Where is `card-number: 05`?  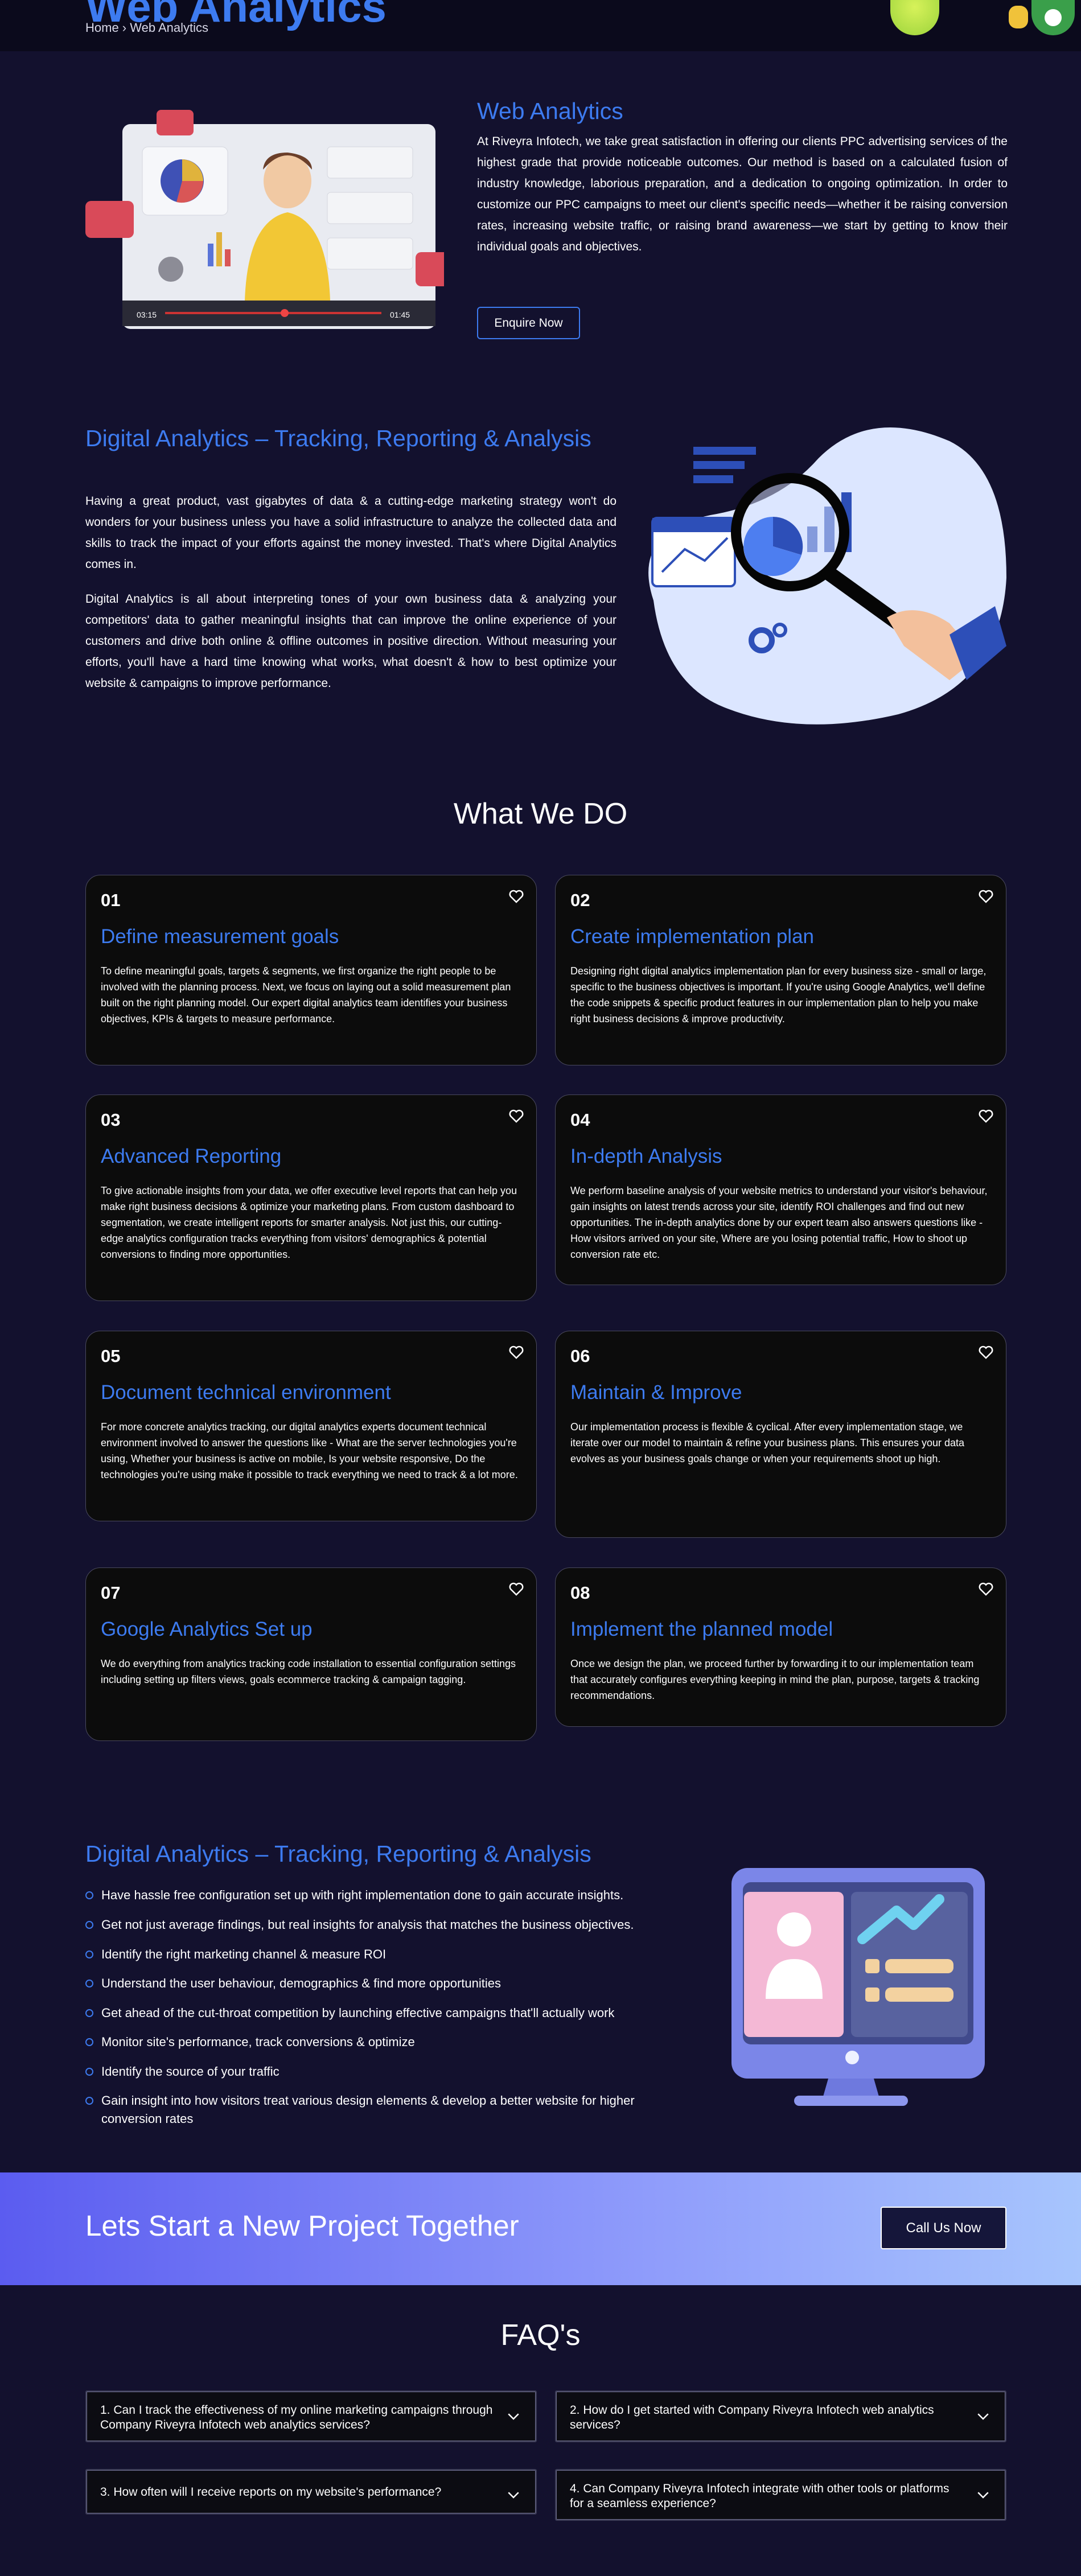 card-number: 05 is located at coordinates (111, 1356).